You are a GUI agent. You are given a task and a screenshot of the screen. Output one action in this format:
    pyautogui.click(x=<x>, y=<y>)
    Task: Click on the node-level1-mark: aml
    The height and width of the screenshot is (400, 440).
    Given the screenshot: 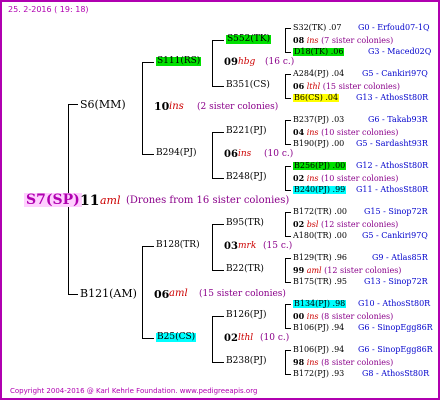 What is the action you would take?
    pyautogui.click(x=178, y=293)
    